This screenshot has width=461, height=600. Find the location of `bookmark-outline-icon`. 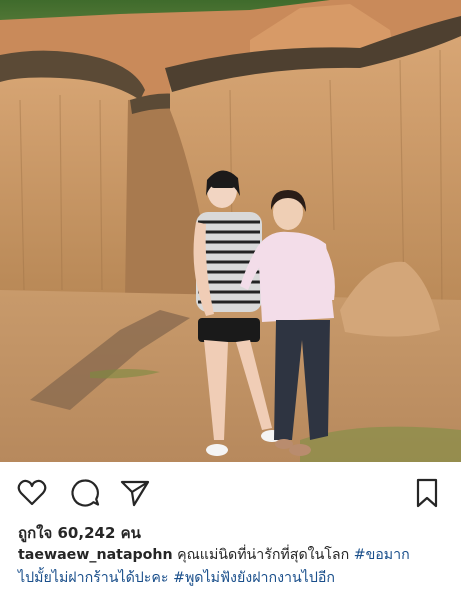

bookmark-outline-icon is located at coordinates (427, 493).